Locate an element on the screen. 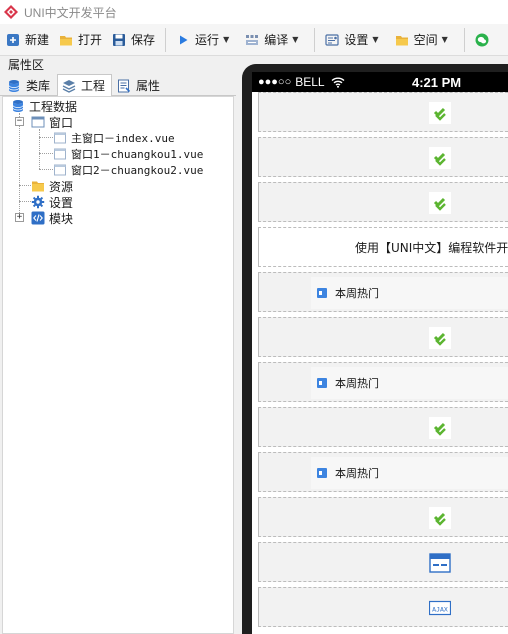 This screenshot has width=508, height=634. tab-project: 工程 is located at coordinates (85, 85).